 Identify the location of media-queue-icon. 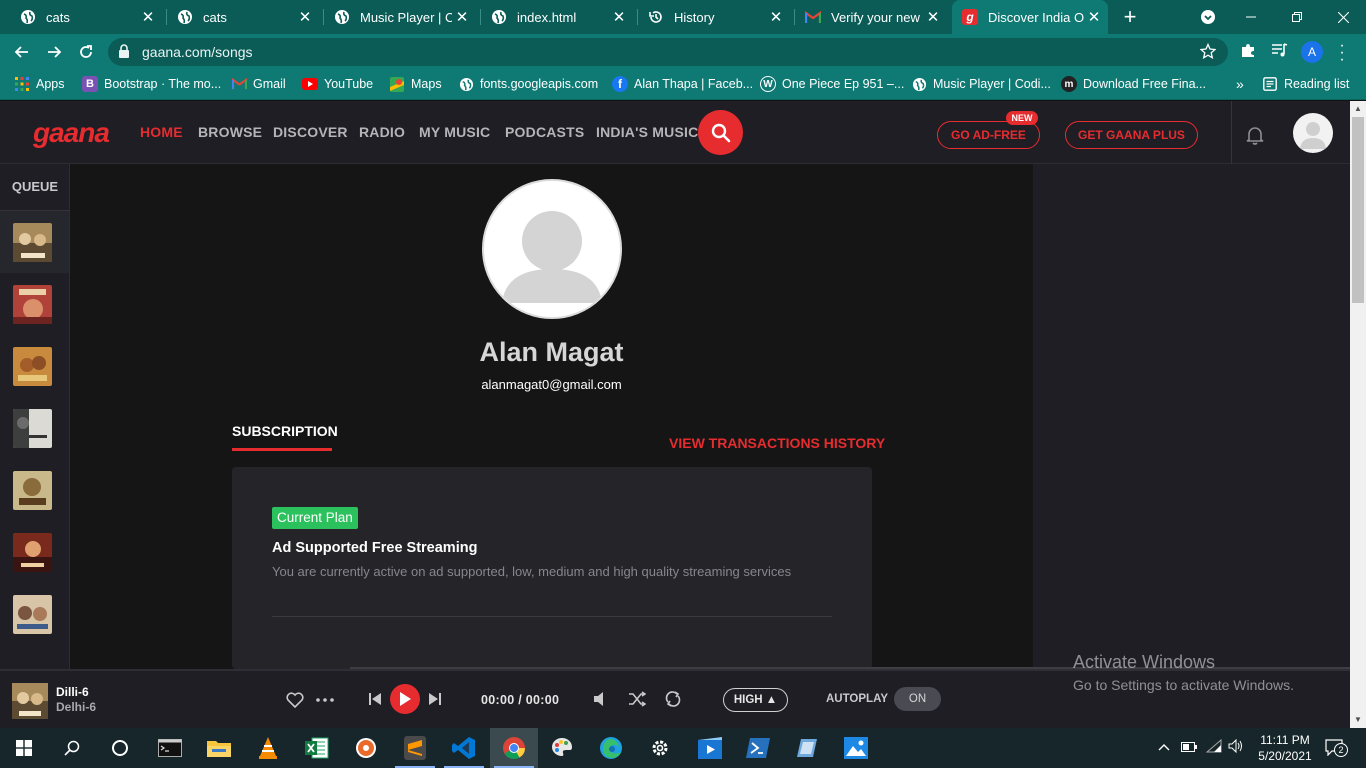
(1279, 52).